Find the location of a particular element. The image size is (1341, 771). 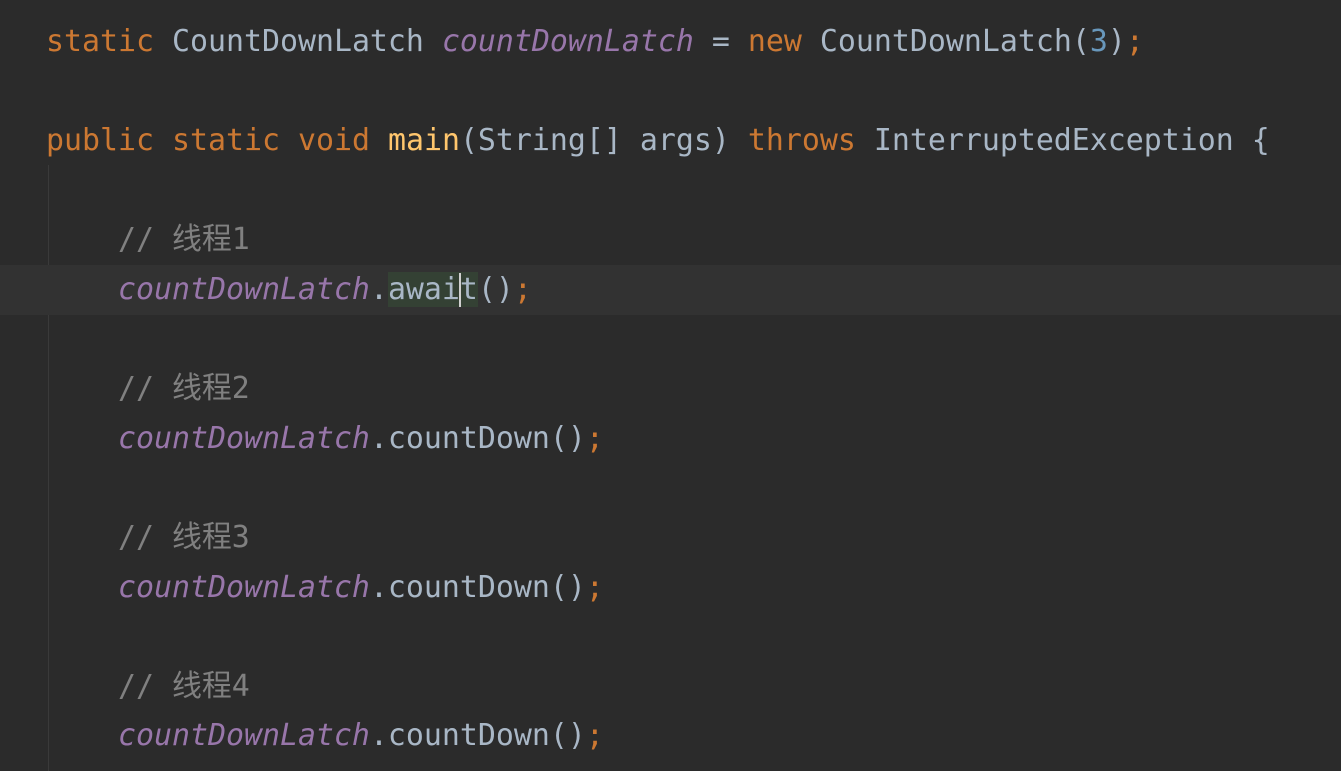

code-line: countDownLatch.await(); is located at coordinates (670, 289).